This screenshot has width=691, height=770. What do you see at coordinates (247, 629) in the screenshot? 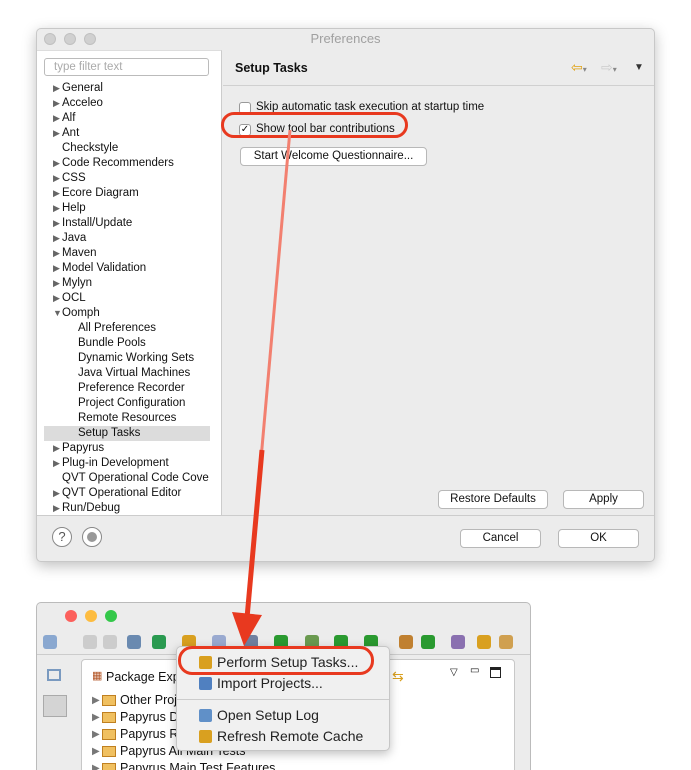
I see `arrow-head` at bounding box center [247, 629].